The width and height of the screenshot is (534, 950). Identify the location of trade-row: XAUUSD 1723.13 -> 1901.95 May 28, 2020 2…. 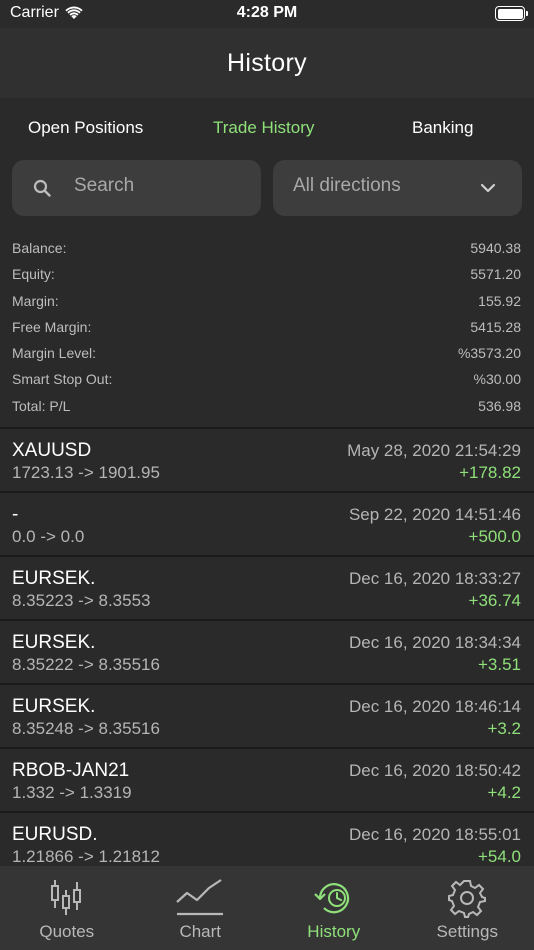
(267, 459).